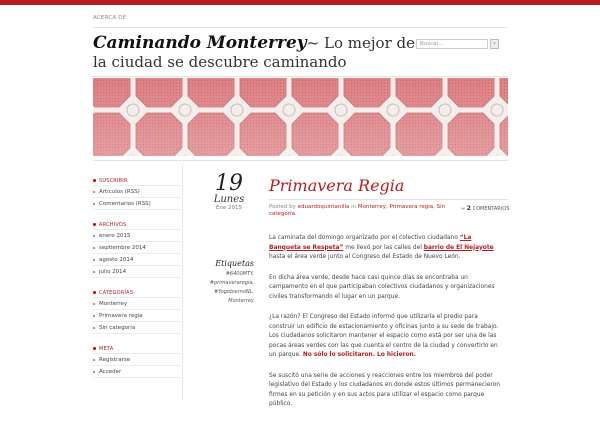 This screenshot has width=600, height=421. I want to click on arrow-right-icon: ›, so click(494, 43).